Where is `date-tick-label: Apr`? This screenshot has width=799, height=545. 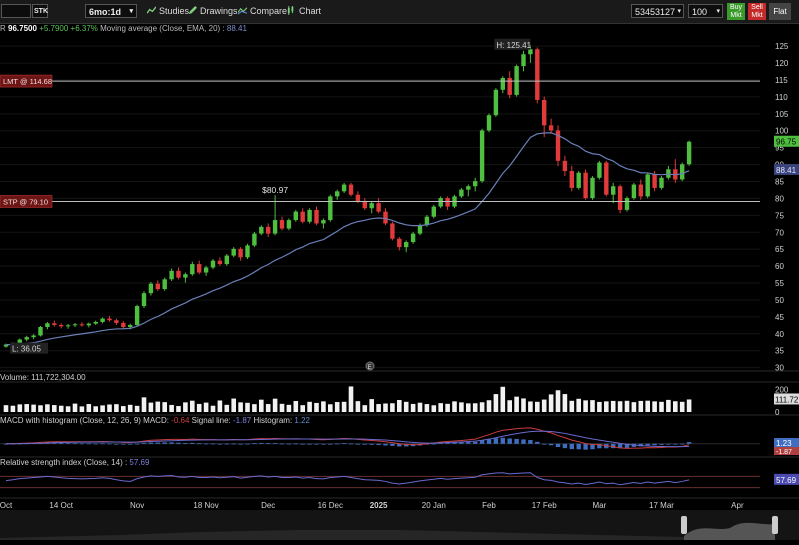 date-tick-label: Apr is located at coordinates (737, 505).